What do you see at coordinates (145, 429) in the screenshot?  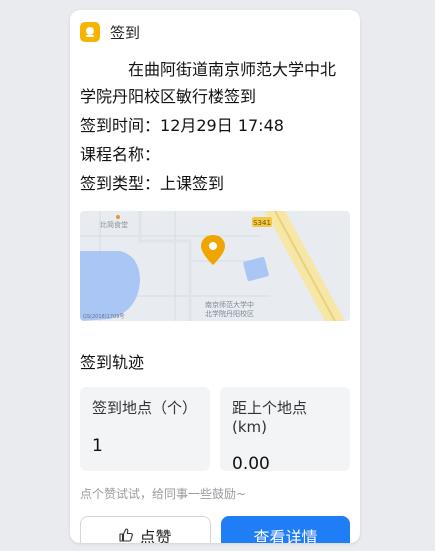 I see `stat-checkin-count: 签到地点（个） 1` at bounding box center [145, 429].